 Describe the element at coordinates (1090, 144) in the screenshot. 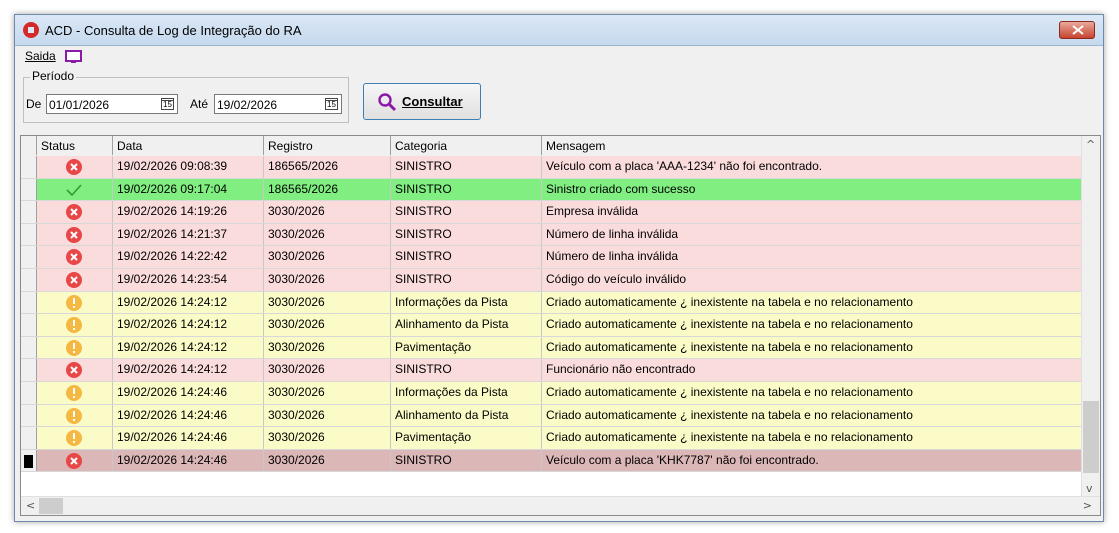

I see `scroll-up-icon: ^` at that location.